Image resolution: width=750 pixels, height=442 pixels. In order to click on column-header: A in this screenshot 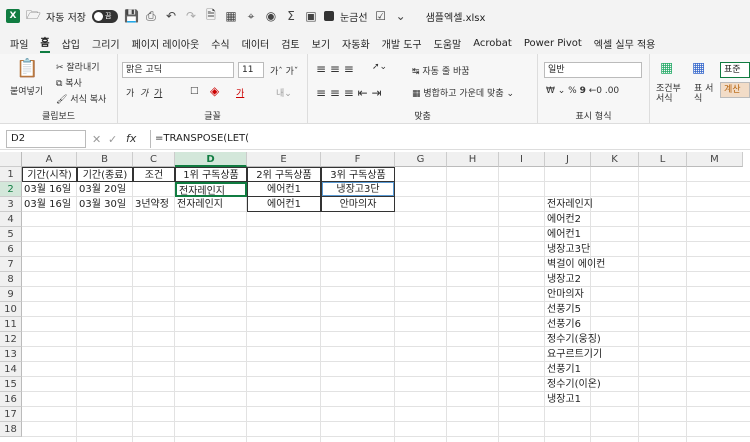, I will do `click(49, 159)`.